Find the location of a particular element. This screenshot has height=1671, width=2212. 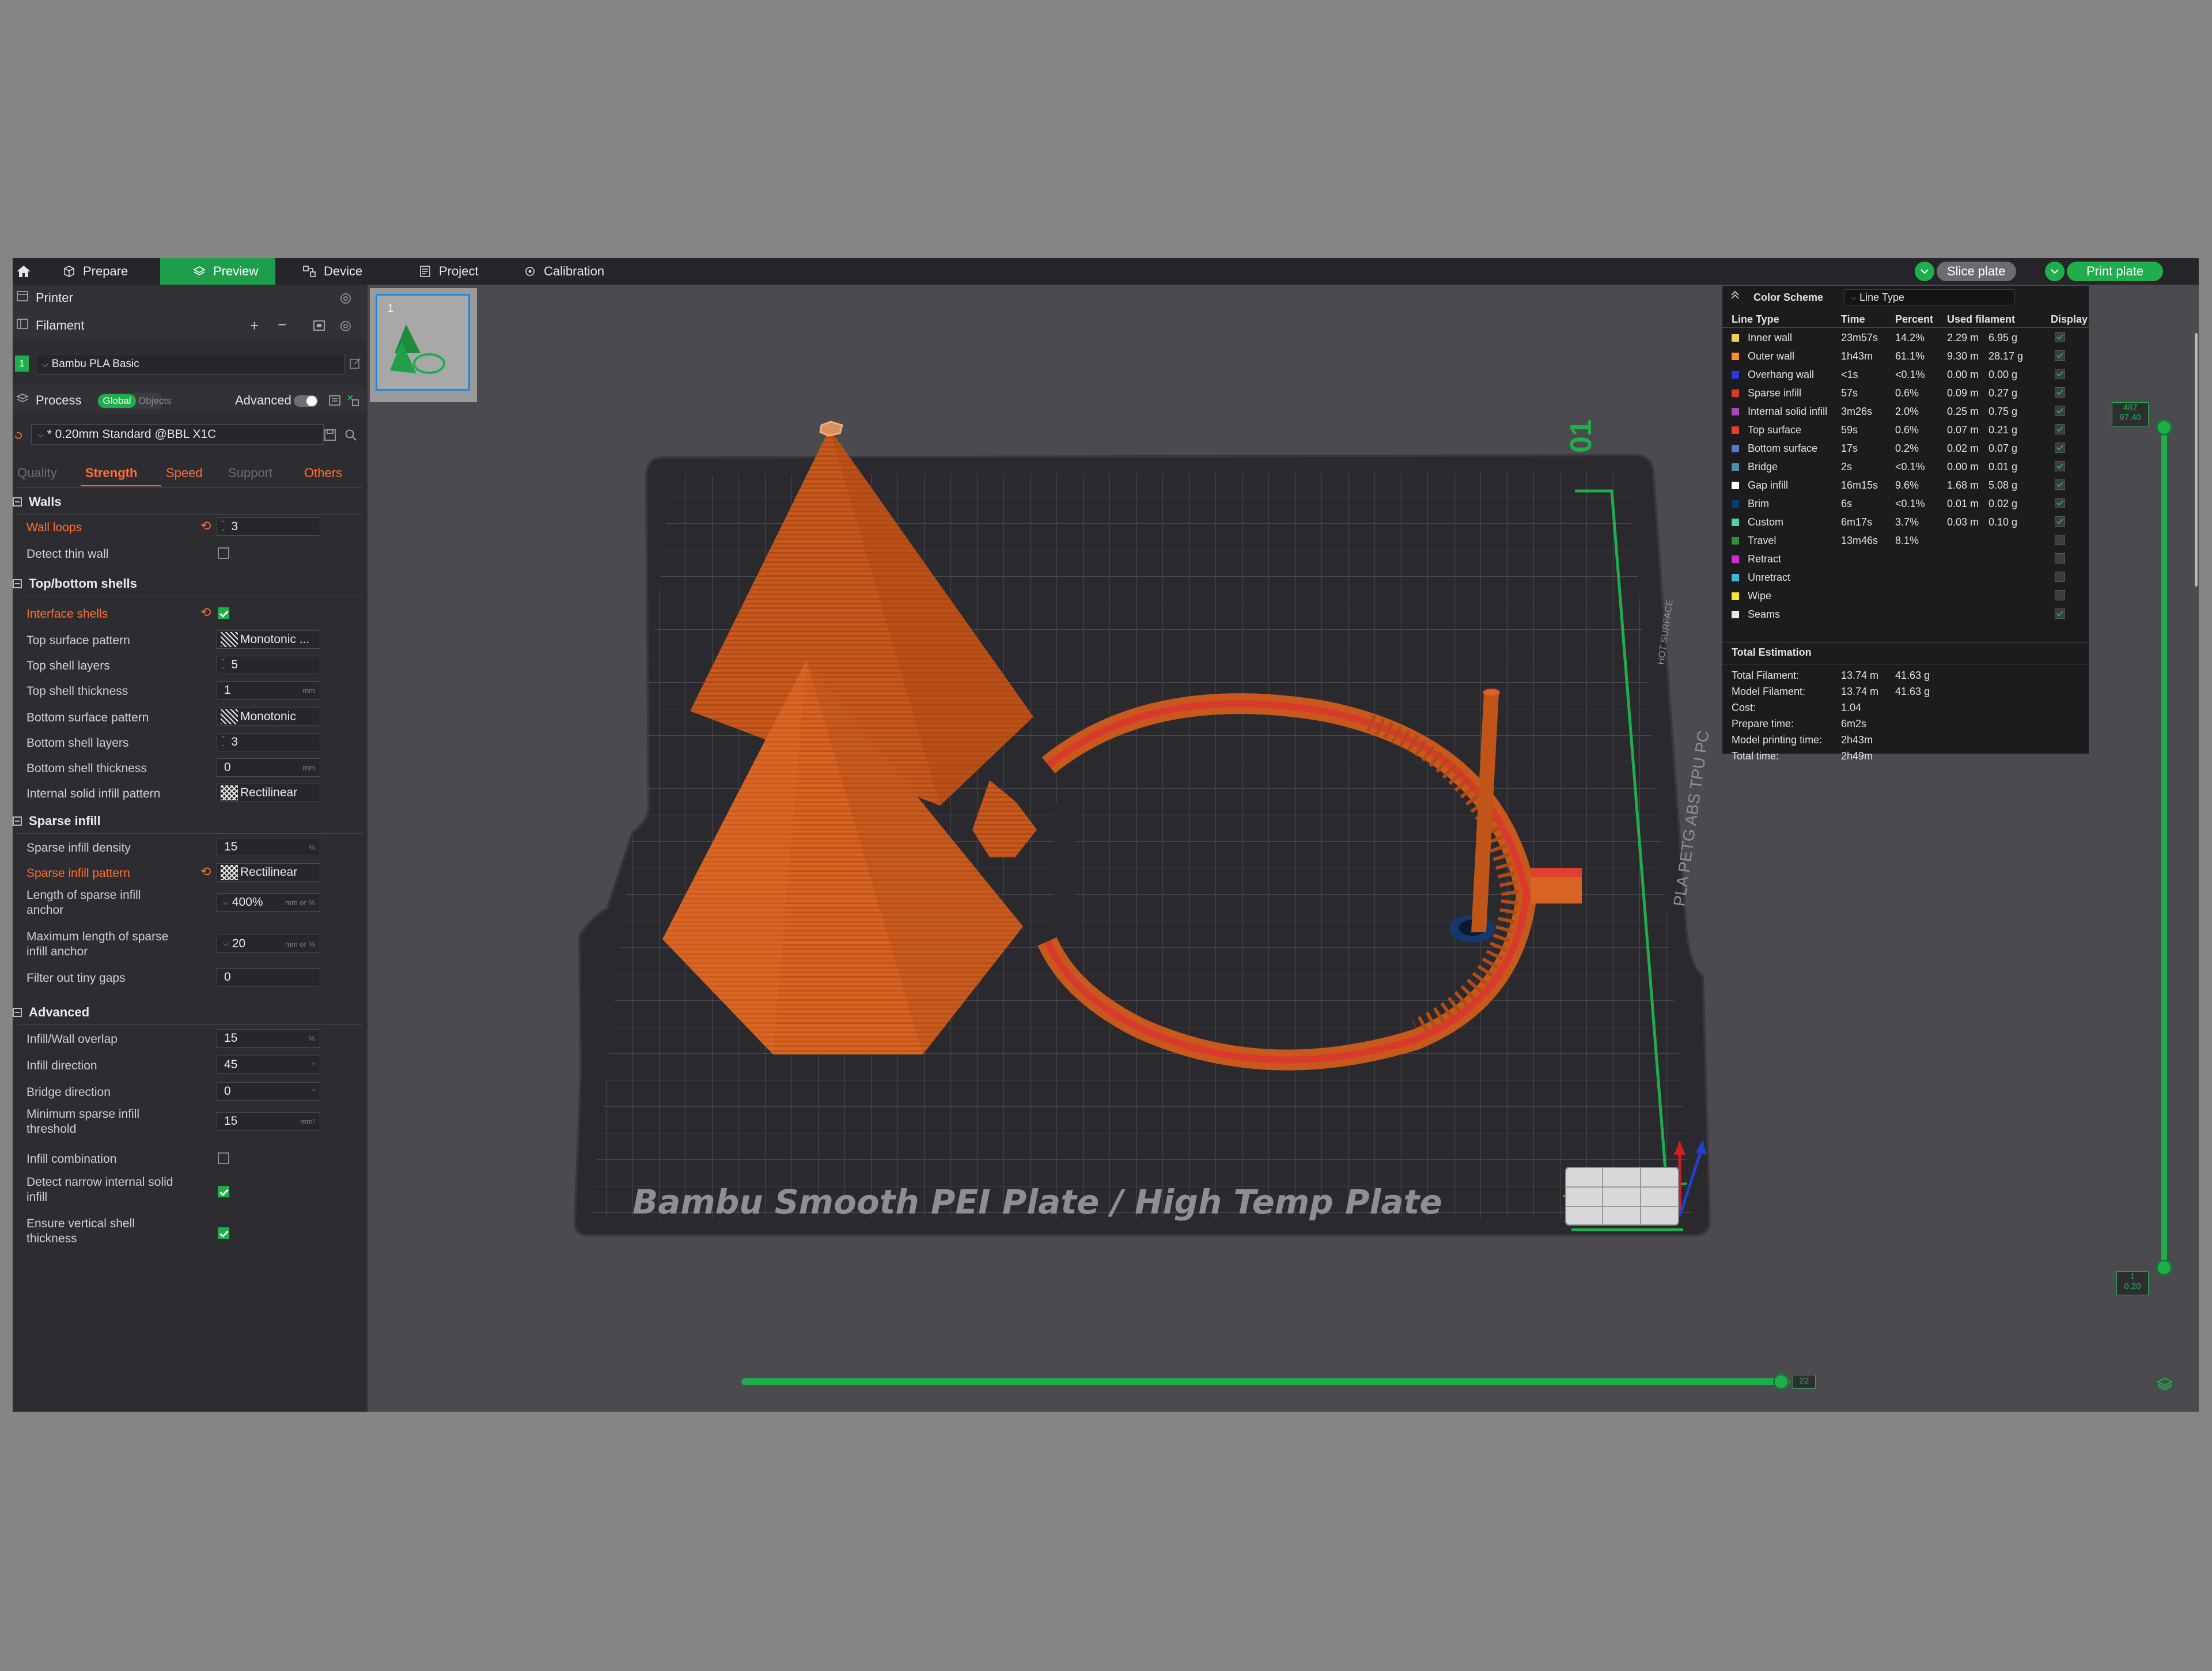

chevron-up-icon is located at coordinates (1735, 297).